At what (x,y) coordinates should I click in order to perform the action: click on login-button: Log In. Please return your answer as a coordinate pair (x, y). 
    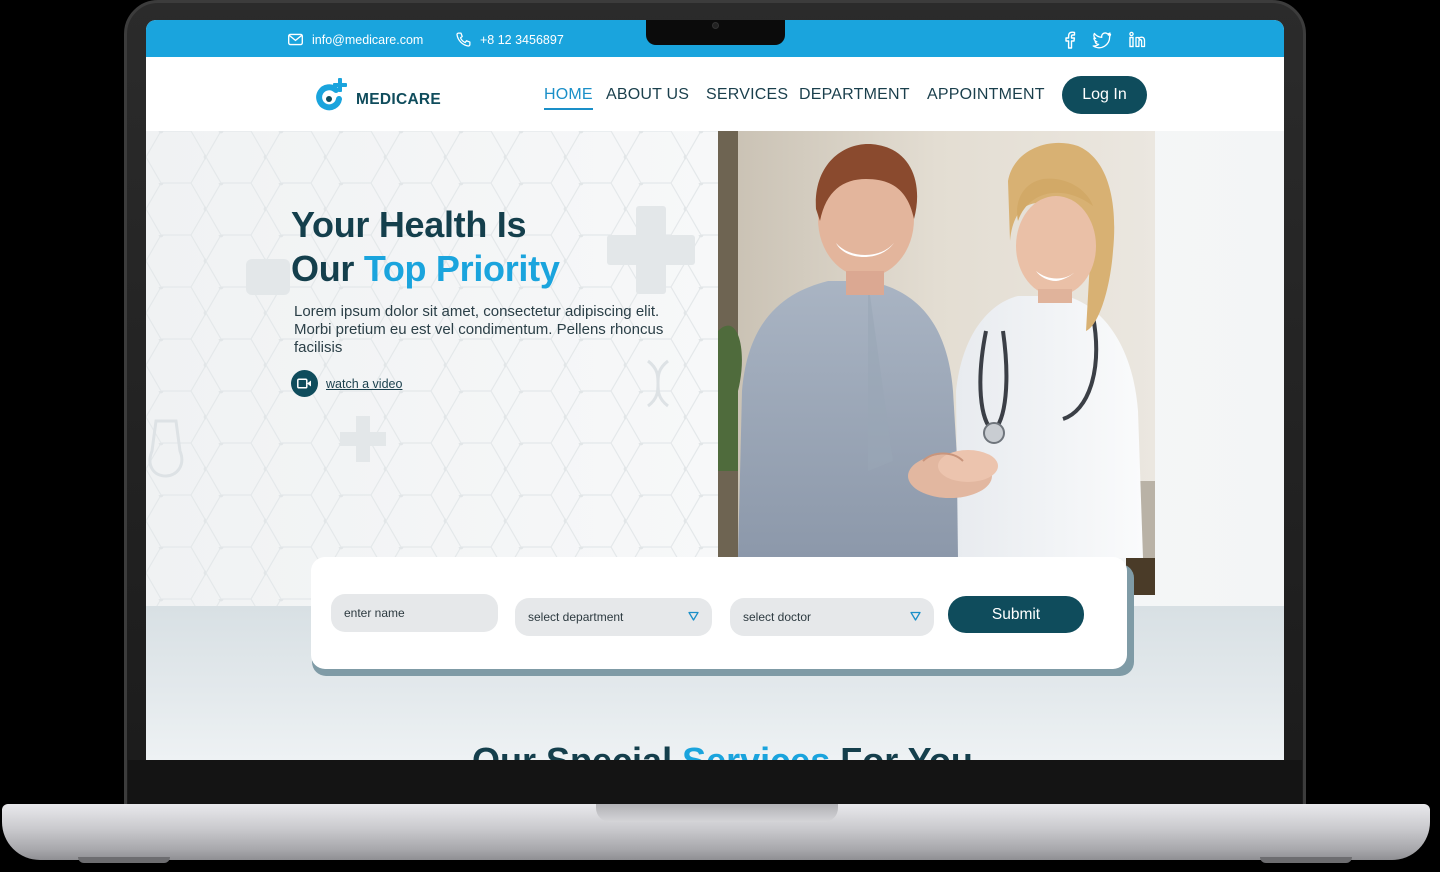
    Looking at the image, I should click on (1104, 95).